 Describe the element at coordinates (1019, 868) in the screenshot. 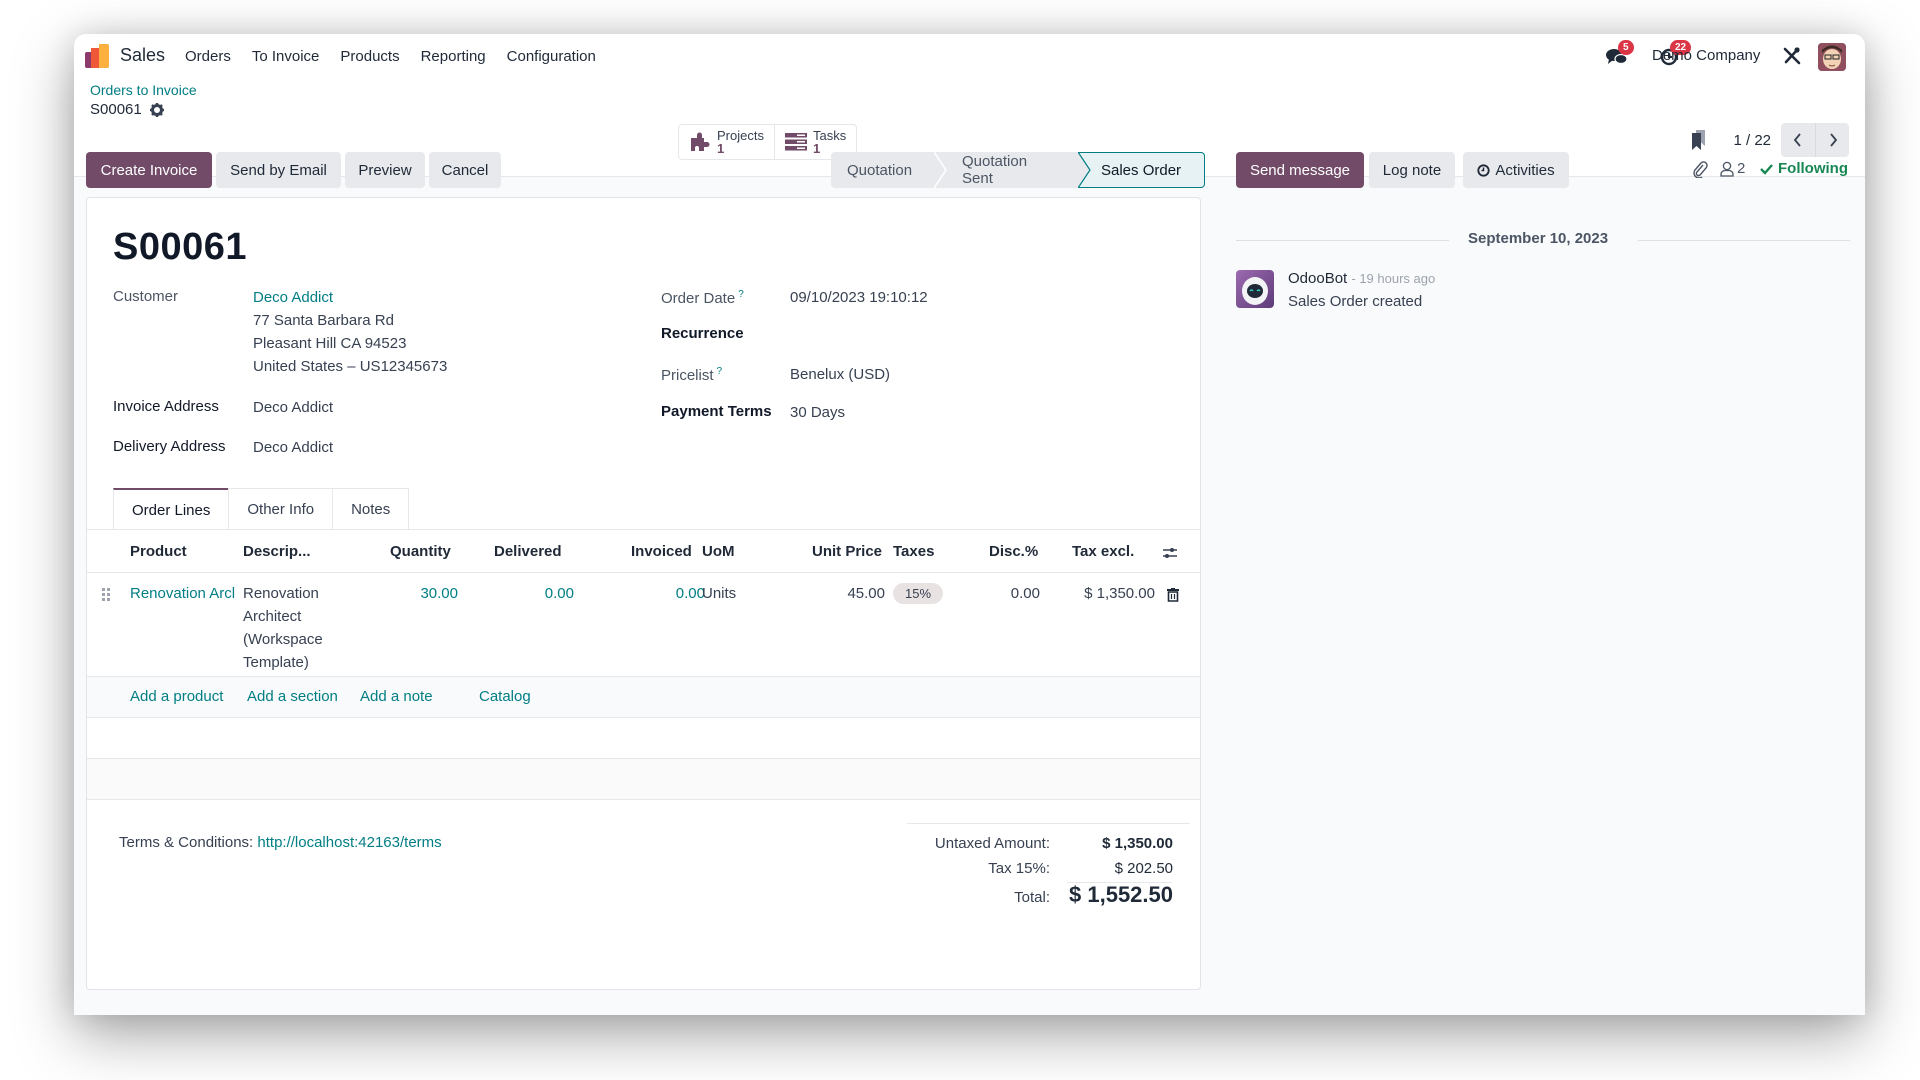

I see `tax-label: Tax 15%:` at that location.